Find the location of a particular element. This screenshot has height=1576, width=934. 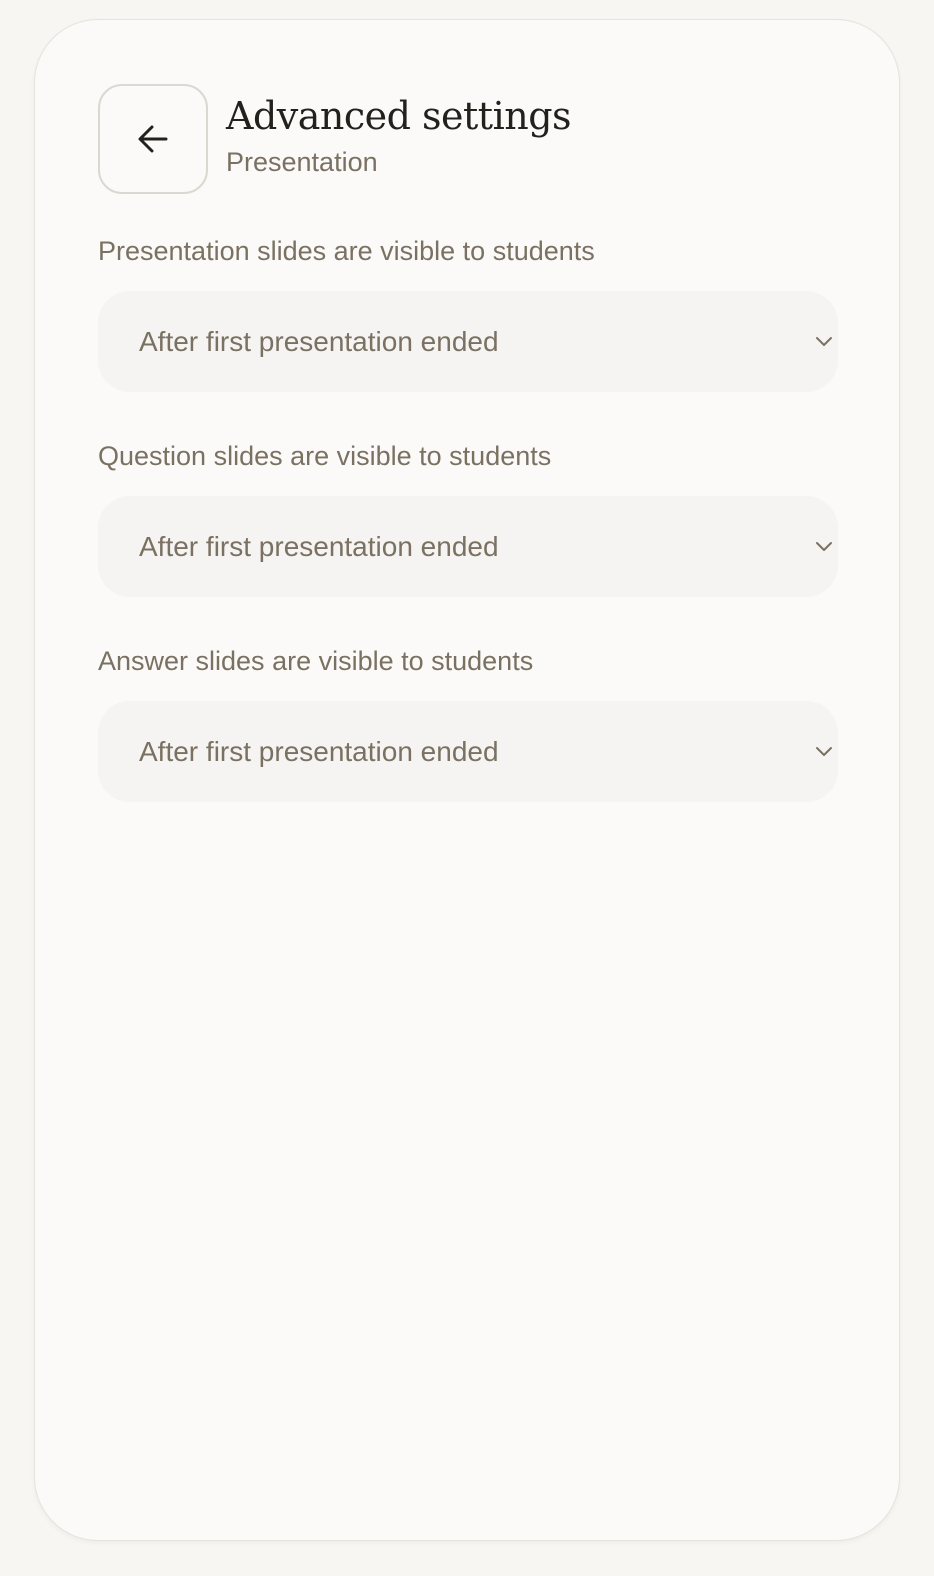

panel-header: Advanced settings Presentation is located at coordinates (335, 139).